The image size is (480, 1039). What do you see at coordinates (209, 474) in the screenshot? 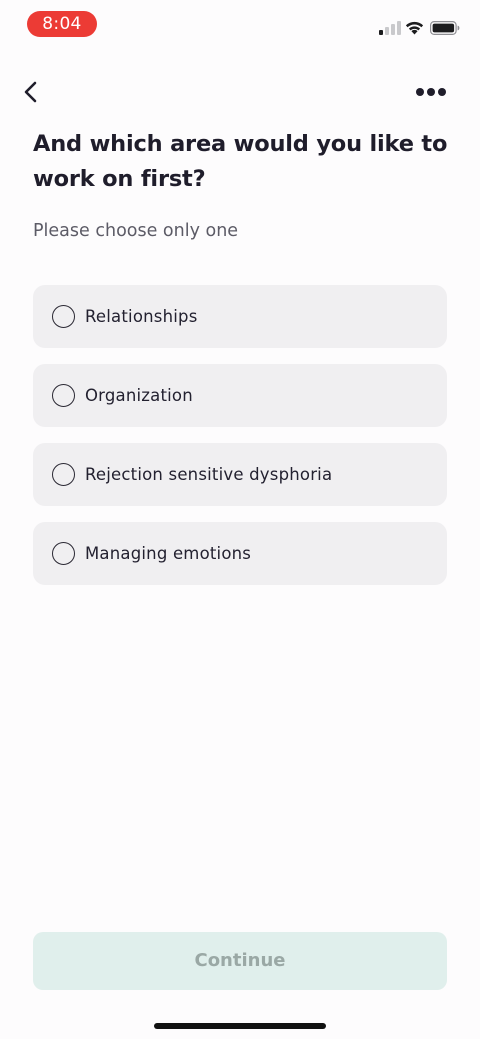
I see `option-label: Rejection sensitive dysphoria` at bounding box center [209, 474].